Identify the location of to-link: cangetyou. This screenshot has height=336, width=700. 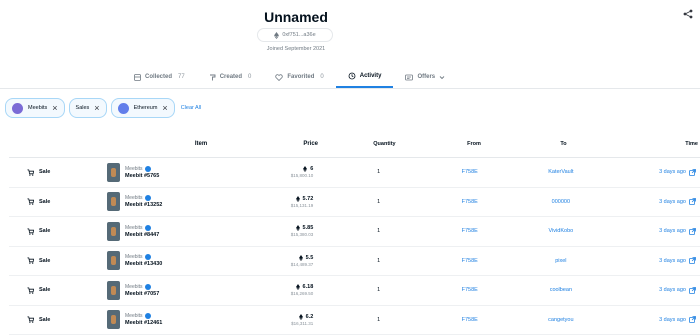
(561, 320).